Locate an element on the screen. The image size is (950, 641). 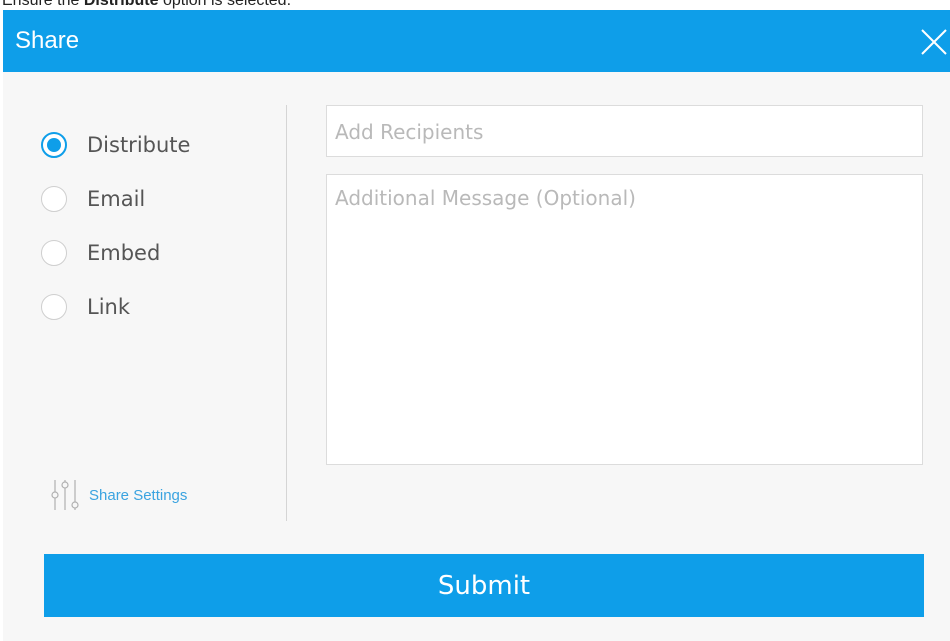
share-settings-link: Share Settings is located at coordinates (118, 495).